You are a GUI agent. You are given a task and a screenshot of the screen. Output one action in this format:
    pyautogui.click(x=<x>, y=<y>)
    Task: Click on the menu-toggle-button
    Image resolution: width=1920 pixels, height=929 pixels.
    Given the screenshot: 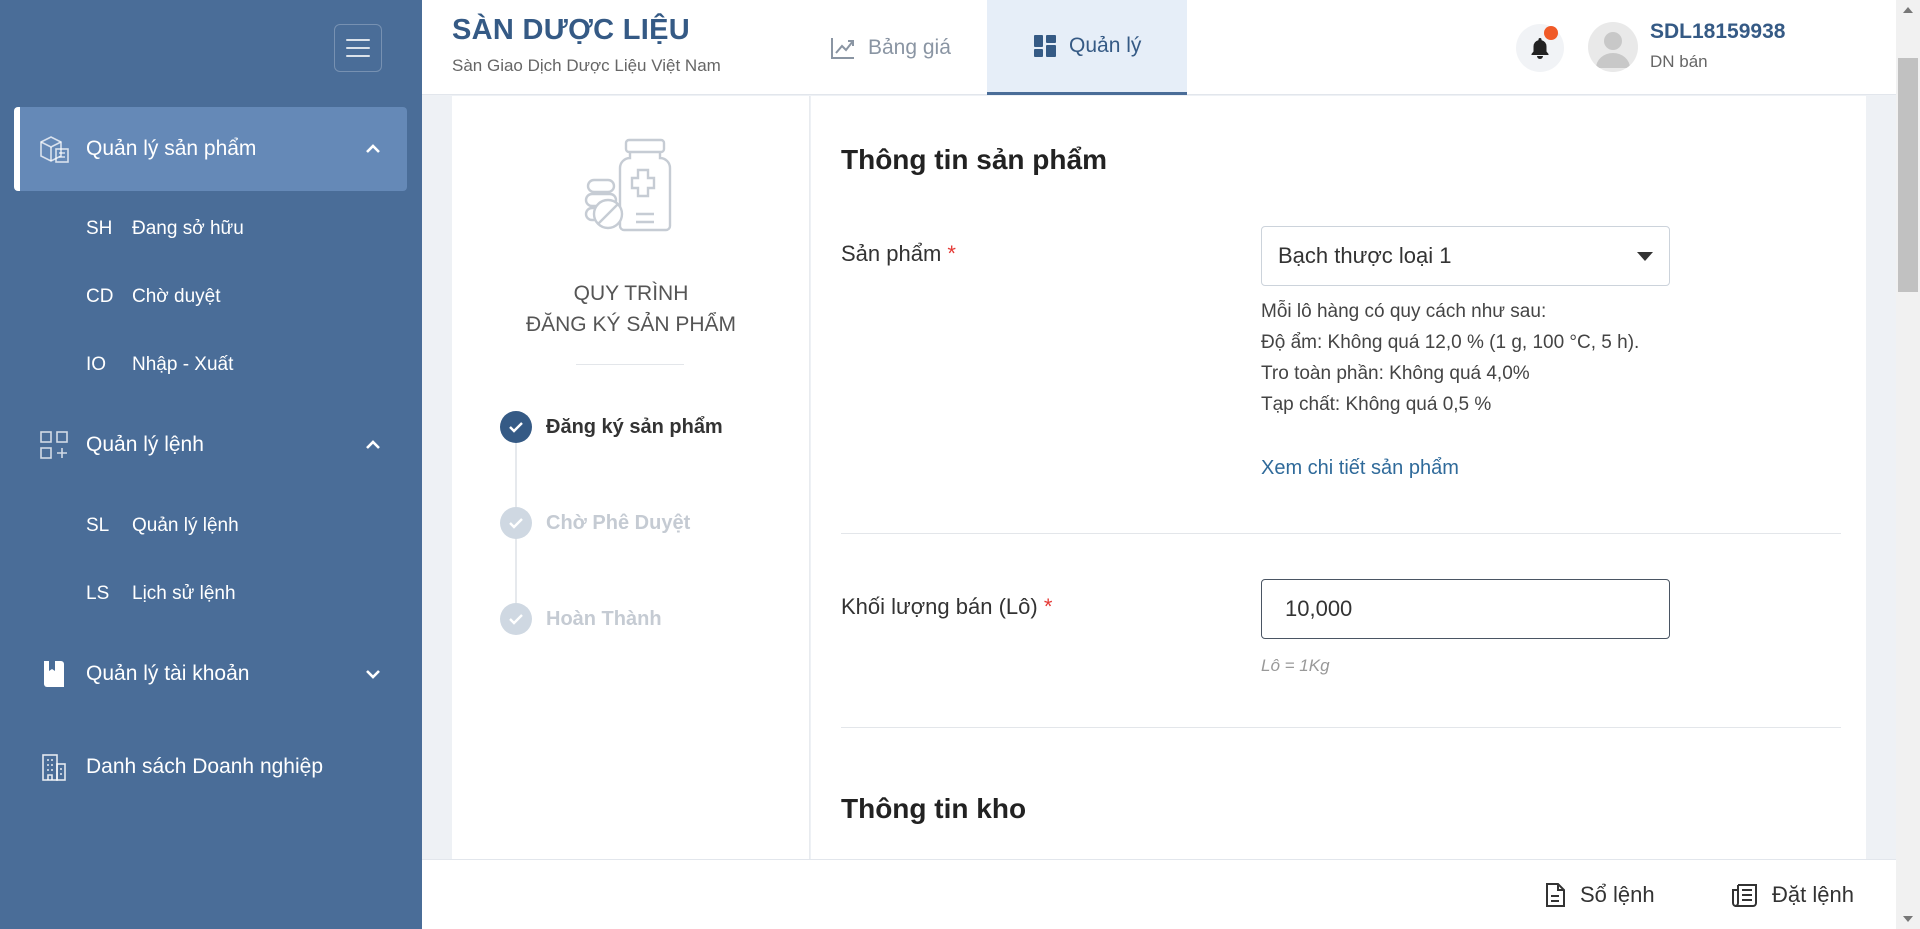 What is the action you would take?
    pyautogui.click(x=358, y=48)
    